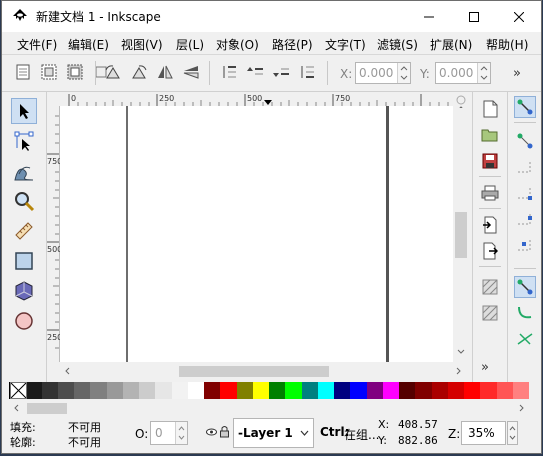 This screenshot has width=543, height=456. I want to click on open-document-button, so click(490, 135).